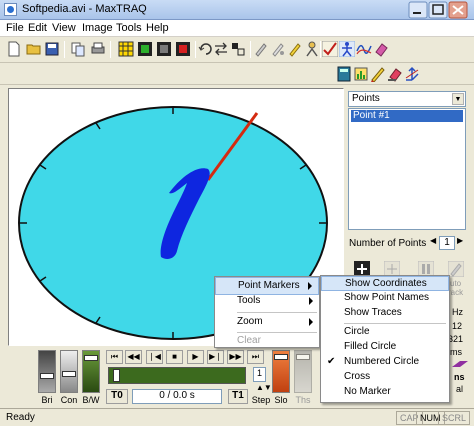 This screenshot has height=426, width=474. Describe the element at coordinates (183, 49) in the screenshot. I see `grid-red-icon` at that location.